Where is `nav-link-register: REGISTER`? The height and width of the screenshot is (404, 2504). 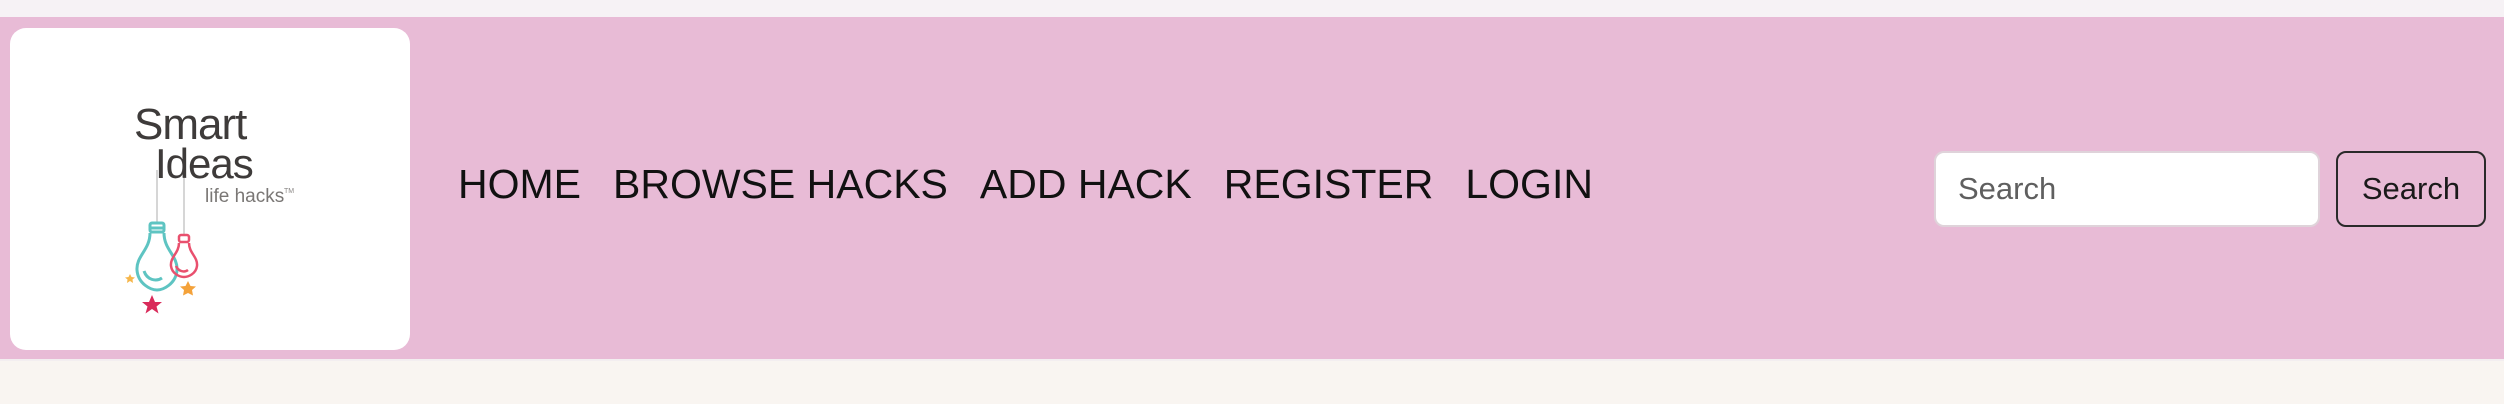 nav-link-register: REGISTER is located at coordinates (1329, 184).